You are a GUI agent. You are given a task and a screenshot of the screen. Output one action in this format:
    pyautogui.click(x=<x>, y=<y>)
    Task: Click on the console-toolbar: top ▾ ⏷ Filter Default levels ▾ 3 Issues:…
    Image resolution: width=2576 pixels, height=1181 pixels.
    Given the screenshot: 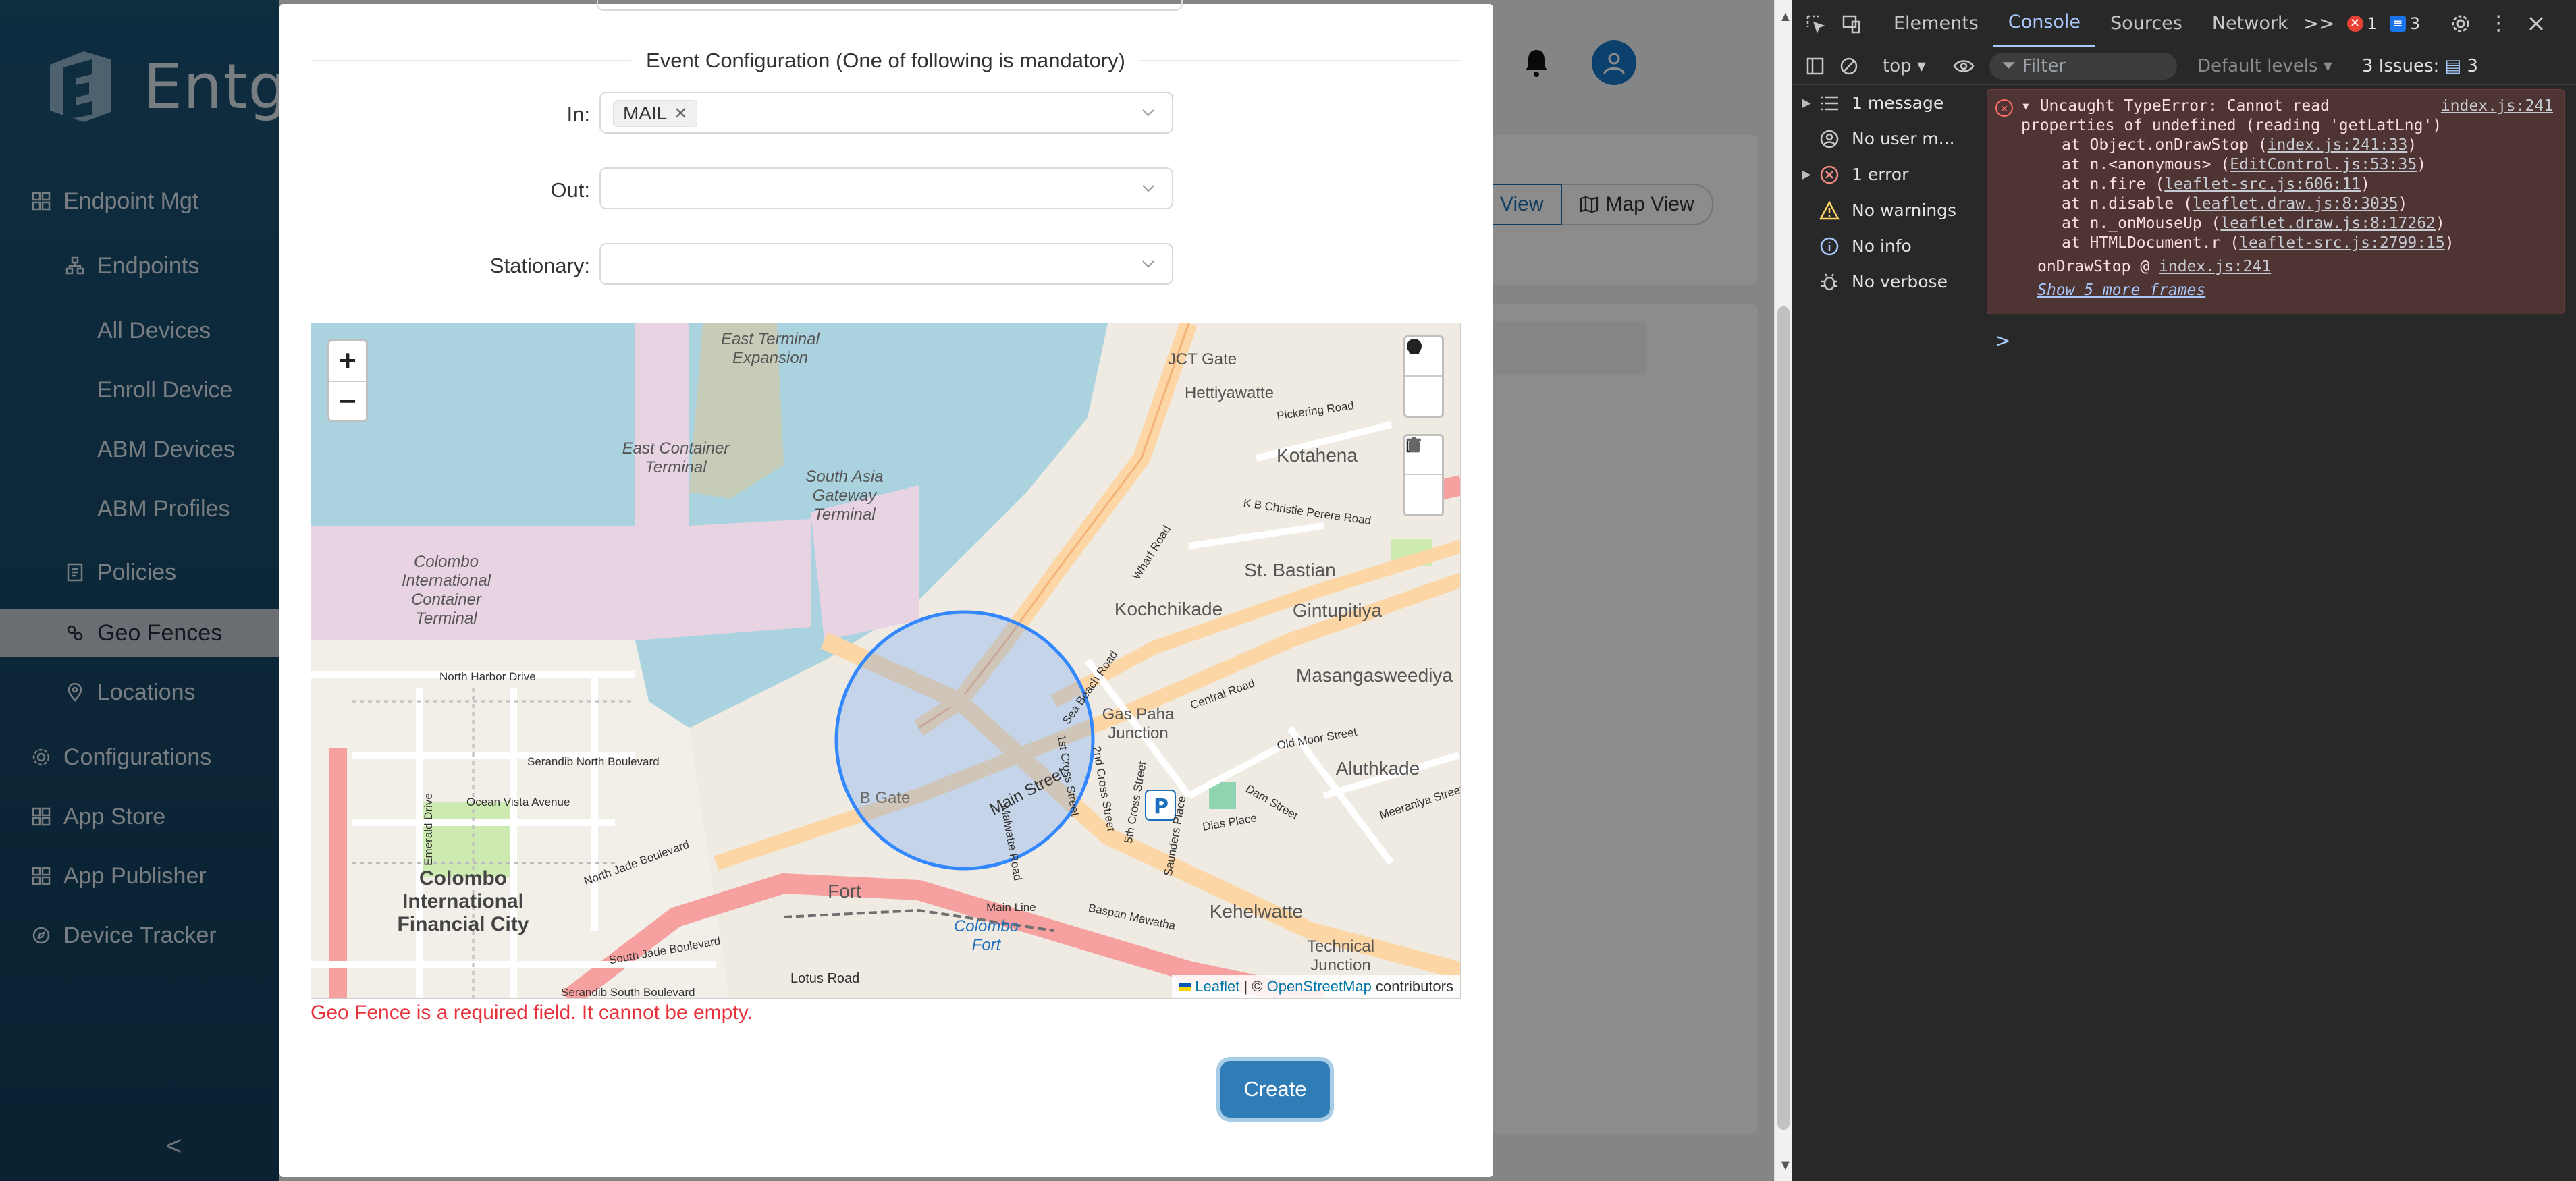 What is the action you would take?
    pyautogui.click(x=2184, y=66)
    